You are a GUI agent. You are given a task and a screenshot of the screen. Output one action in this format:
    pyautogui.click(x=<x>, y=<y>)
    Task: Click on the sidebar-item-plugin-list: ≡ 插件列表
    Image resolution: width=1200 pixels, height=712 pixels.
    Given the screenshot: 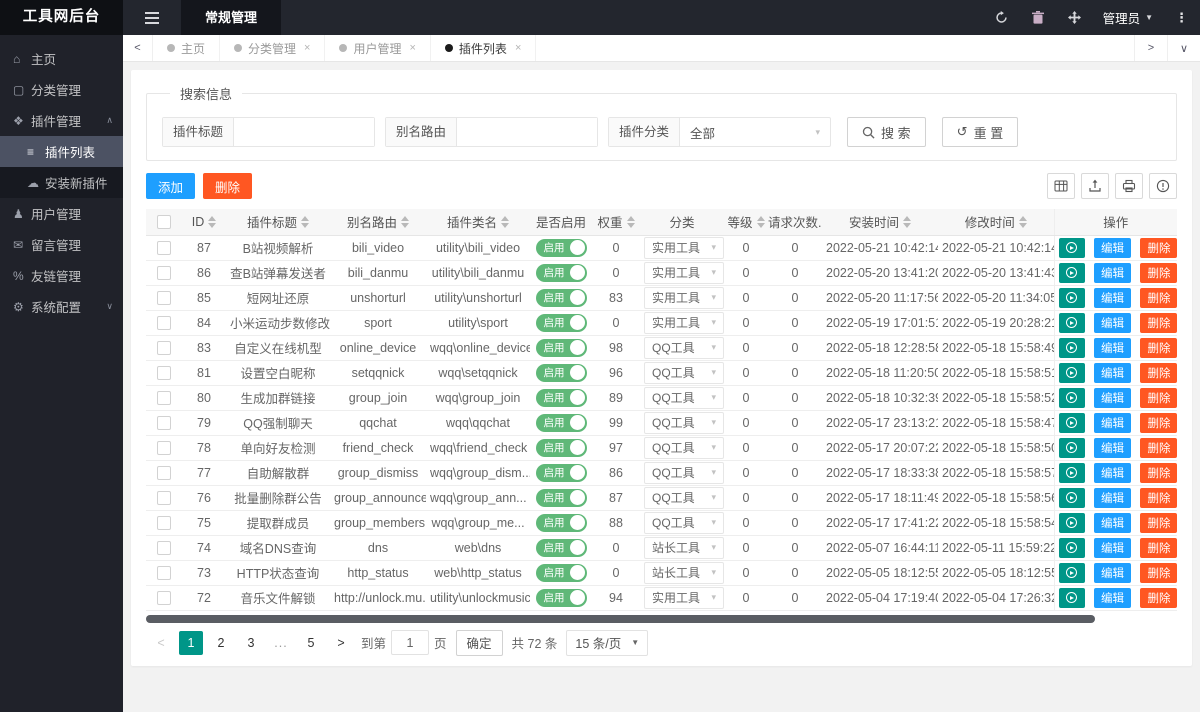 What is the action you would take?
    pyautogui.click(x=61, y=151)
    